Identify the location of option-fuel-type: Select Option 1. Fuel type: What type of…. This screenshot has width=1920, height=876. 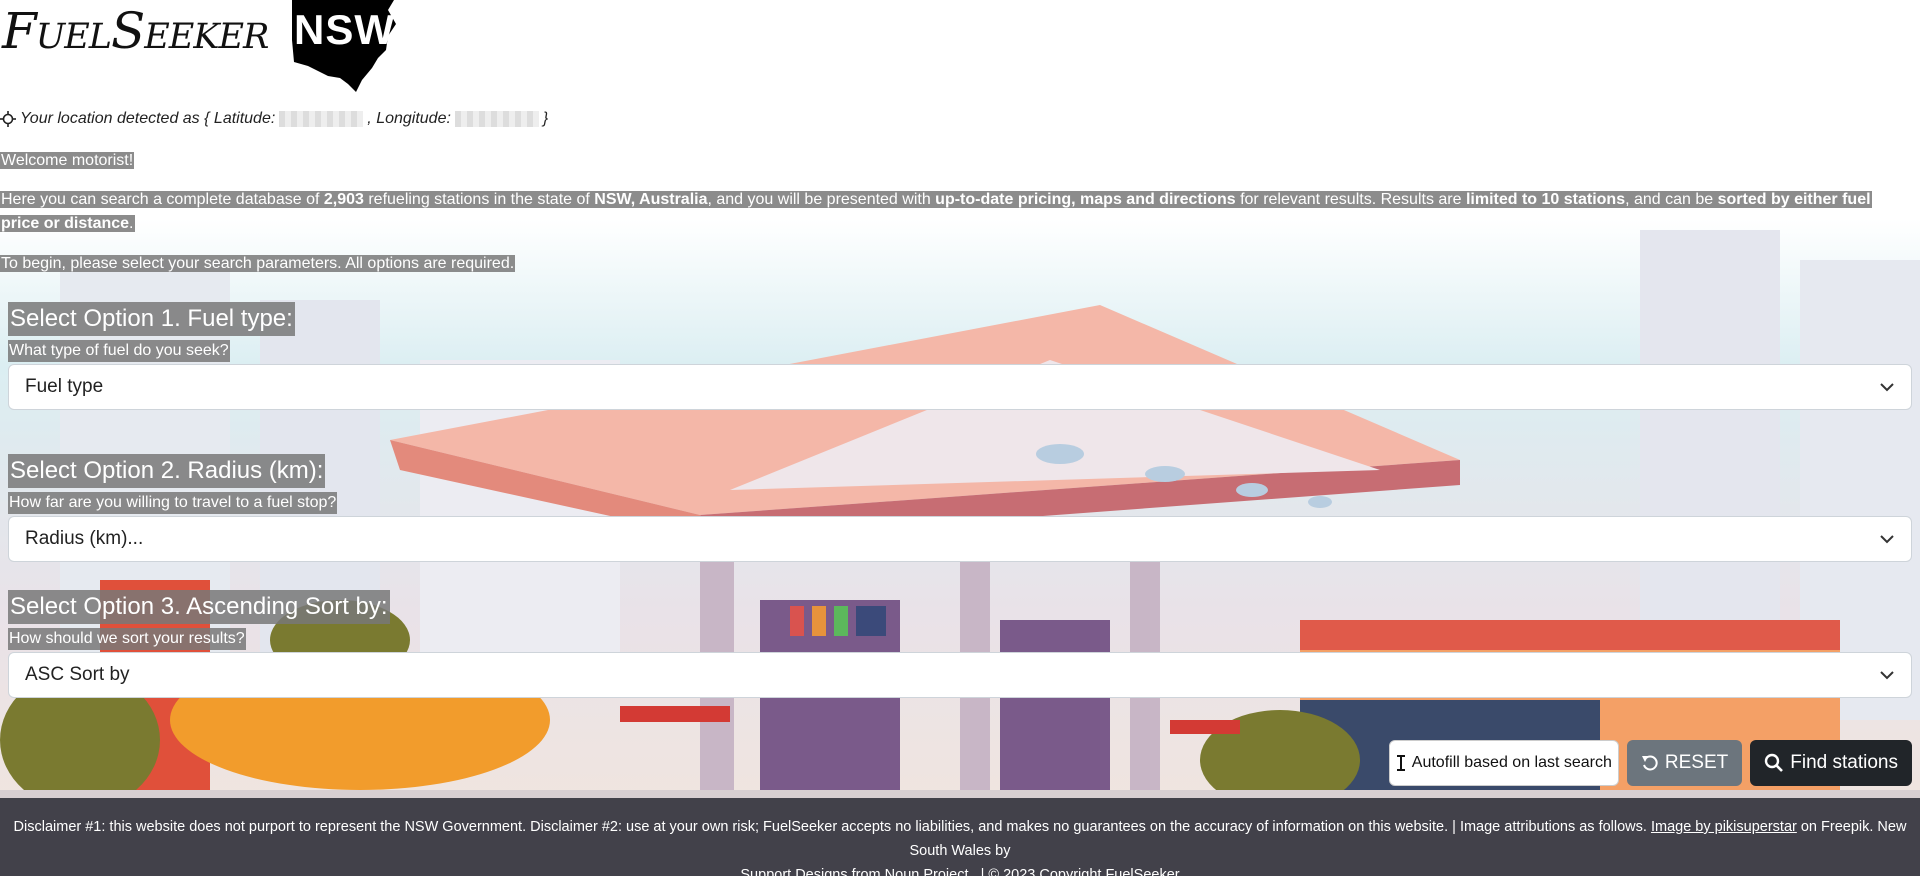
(960, 356).